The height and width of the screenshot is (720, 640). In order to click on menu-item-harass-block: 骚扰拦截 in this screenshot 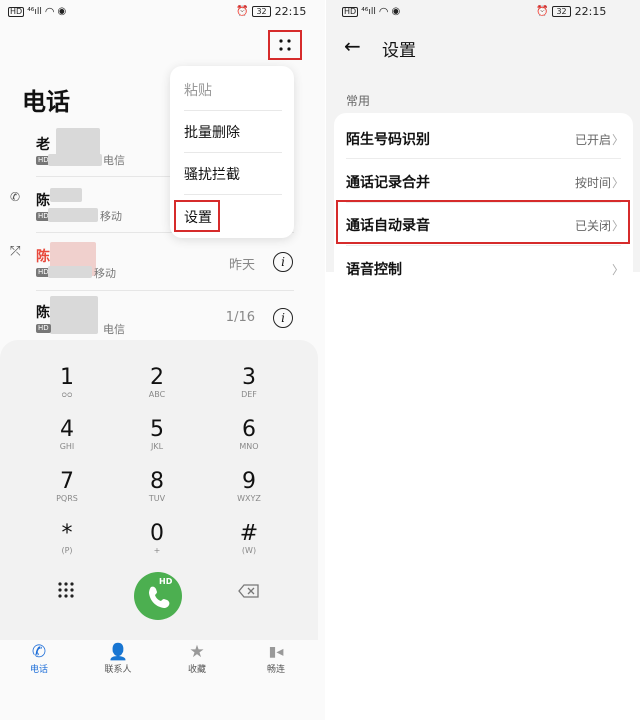, I will do `click(212, 174)`.